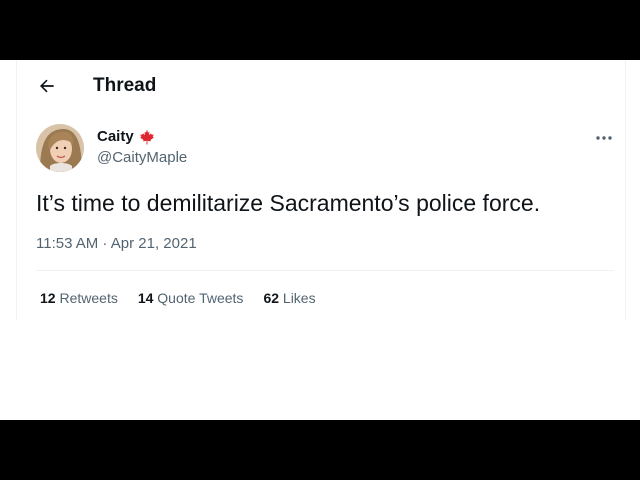 This screenshot has height=480, width=640. What do you see at coordinates (145, 298) in the screenshot?
I see `quote-tweets-count: 14` at bounding box center [145, 298].